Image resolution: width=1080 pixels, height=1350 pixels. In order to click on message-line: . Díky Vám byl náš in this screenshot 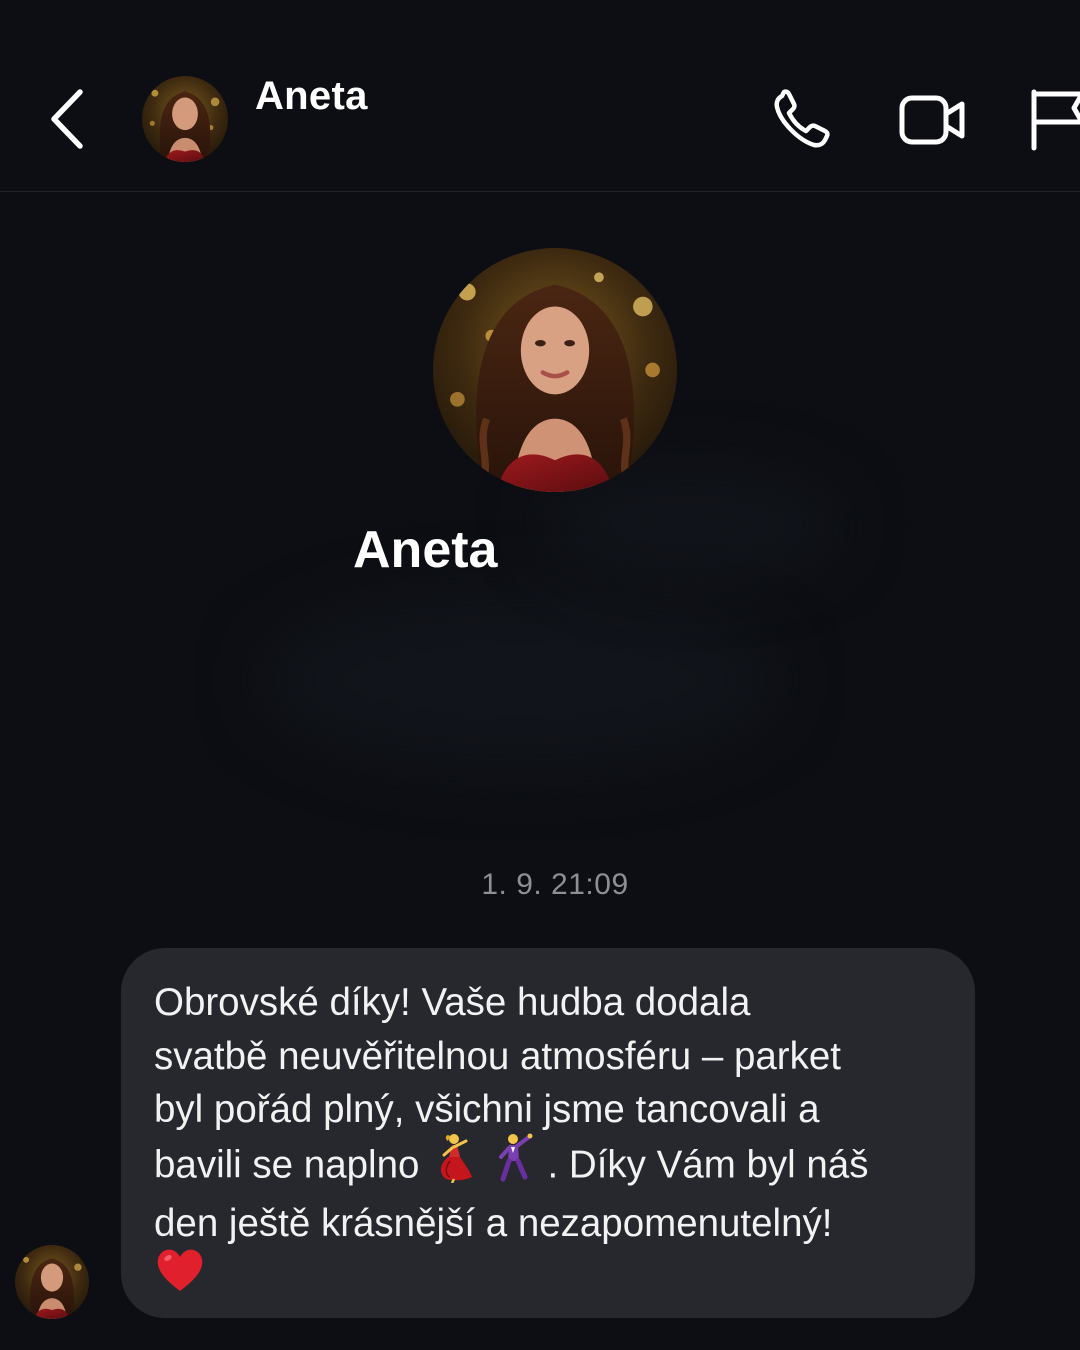, I will do `click(708, 1164)`.